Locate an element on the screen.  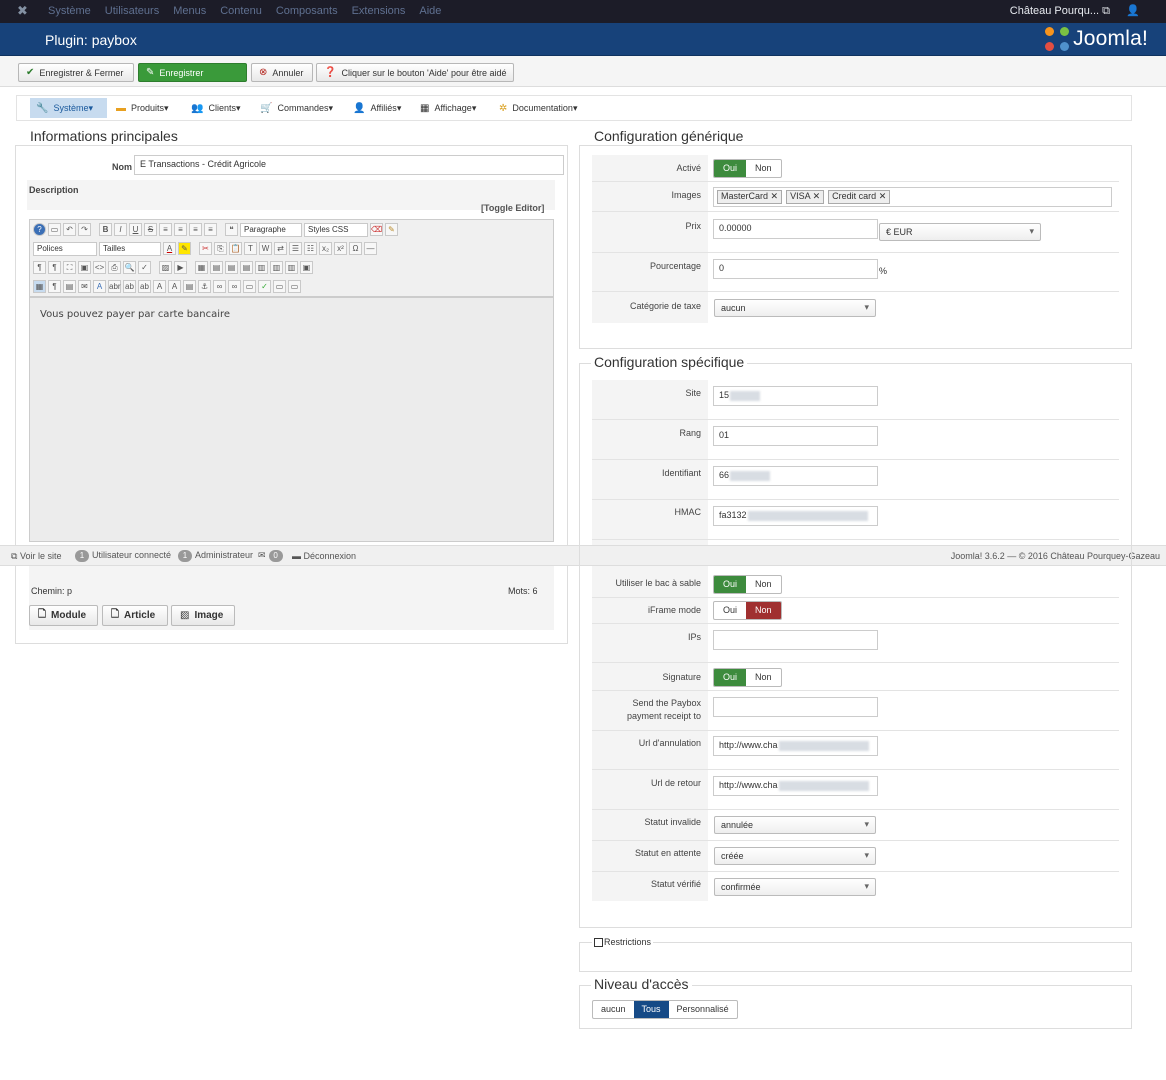
code-icon: <> is located at coordinates (99, 267).